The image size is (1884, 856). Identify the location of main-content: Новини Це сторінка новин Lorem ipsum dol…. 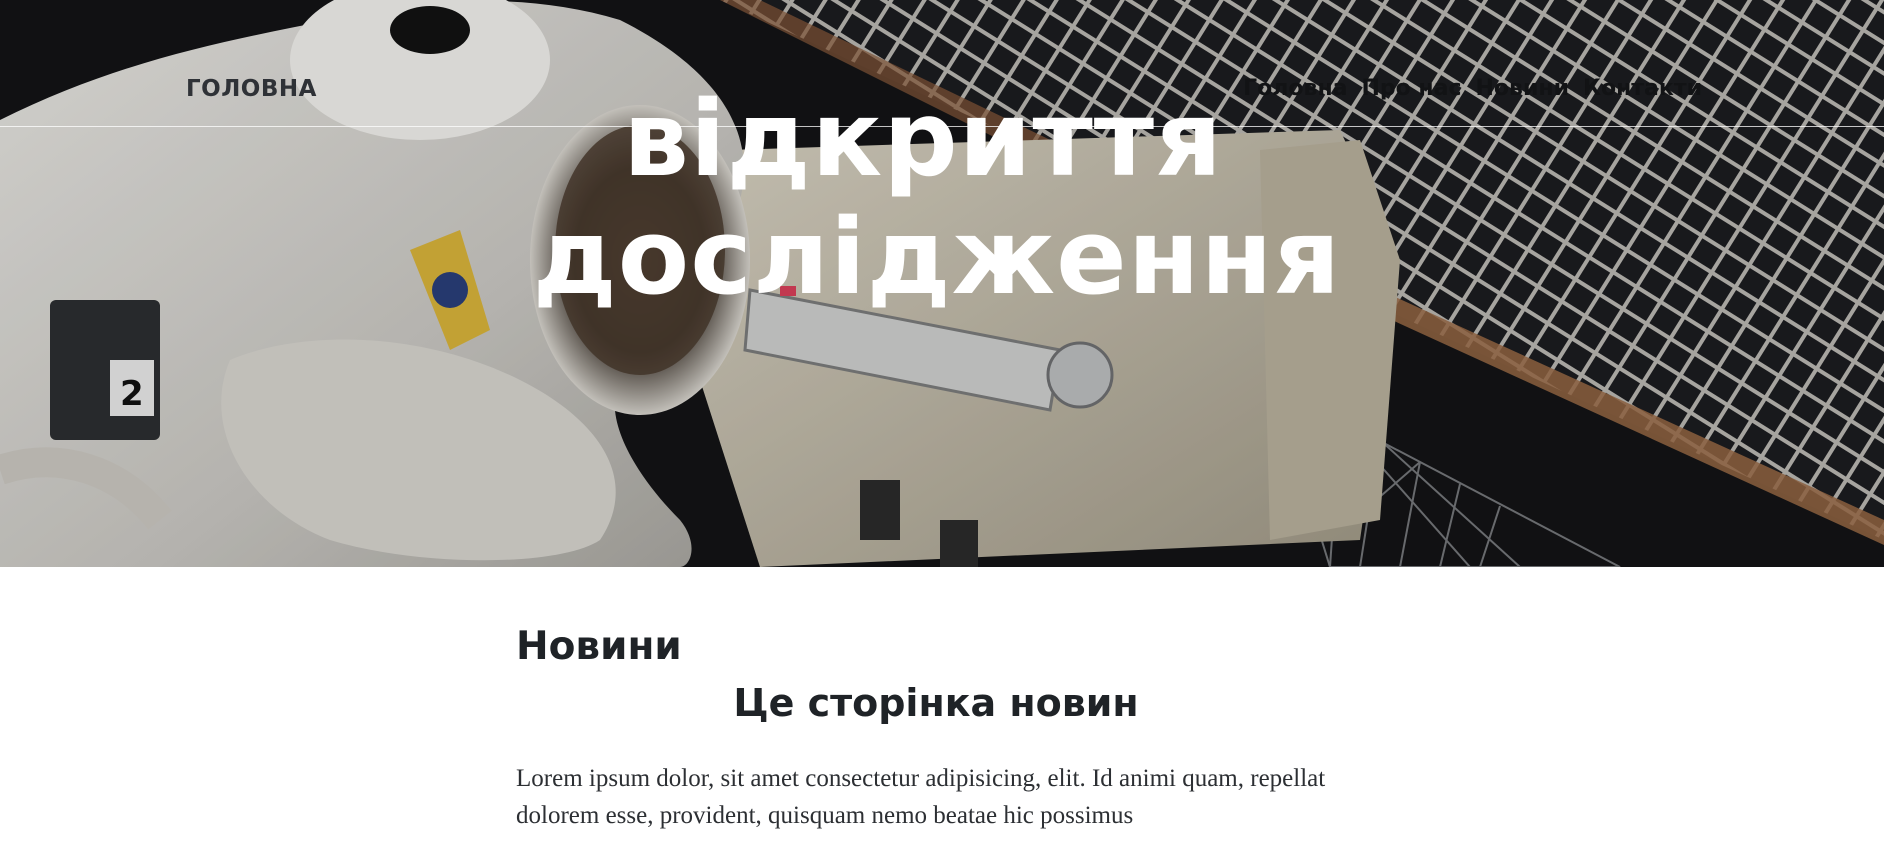
(936, 727).